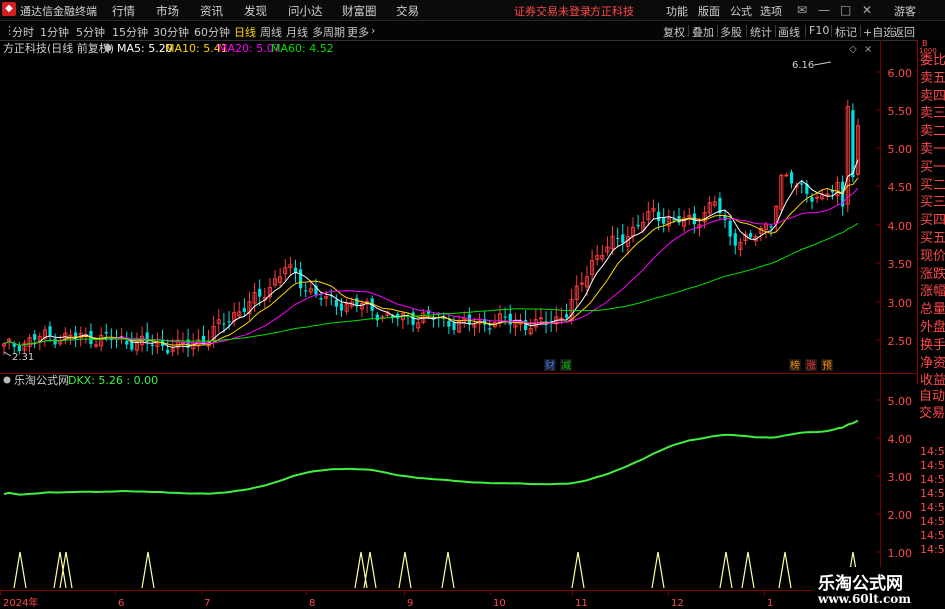 Image resolution: width=945 pixels, height=609 pixels. Describe the element at coordinates (431, 457) in the screenshot. I see `dkx-polyline` at that location.